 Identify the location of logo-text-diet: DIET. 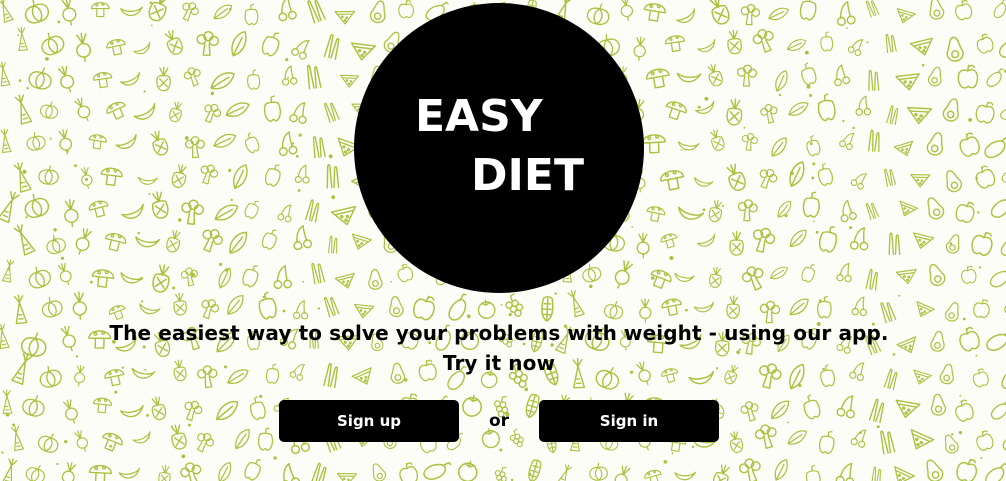
(527, 175).